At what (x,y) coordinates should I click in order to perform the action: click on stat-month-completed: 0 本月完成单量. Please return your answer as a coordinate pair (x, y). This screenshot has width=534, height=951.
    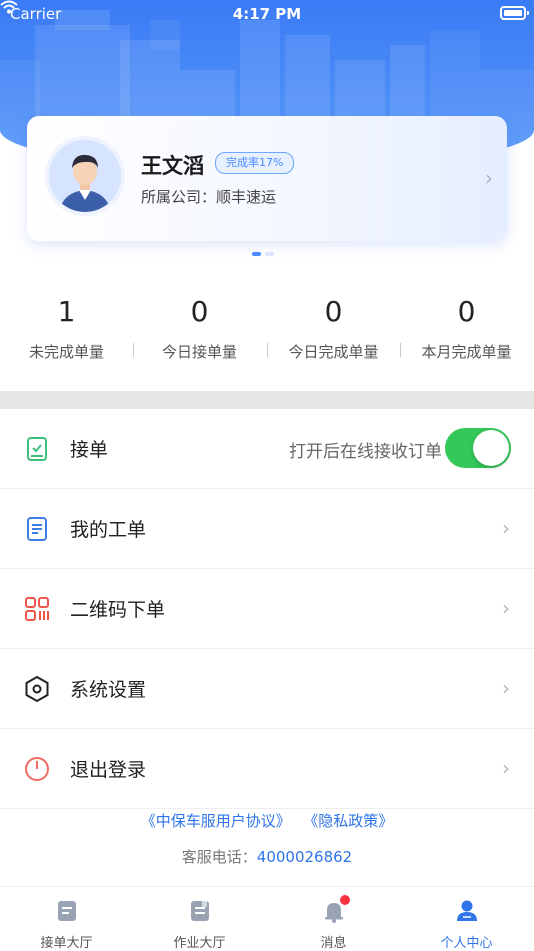
    Looking at the image, I should click on (466, 328).